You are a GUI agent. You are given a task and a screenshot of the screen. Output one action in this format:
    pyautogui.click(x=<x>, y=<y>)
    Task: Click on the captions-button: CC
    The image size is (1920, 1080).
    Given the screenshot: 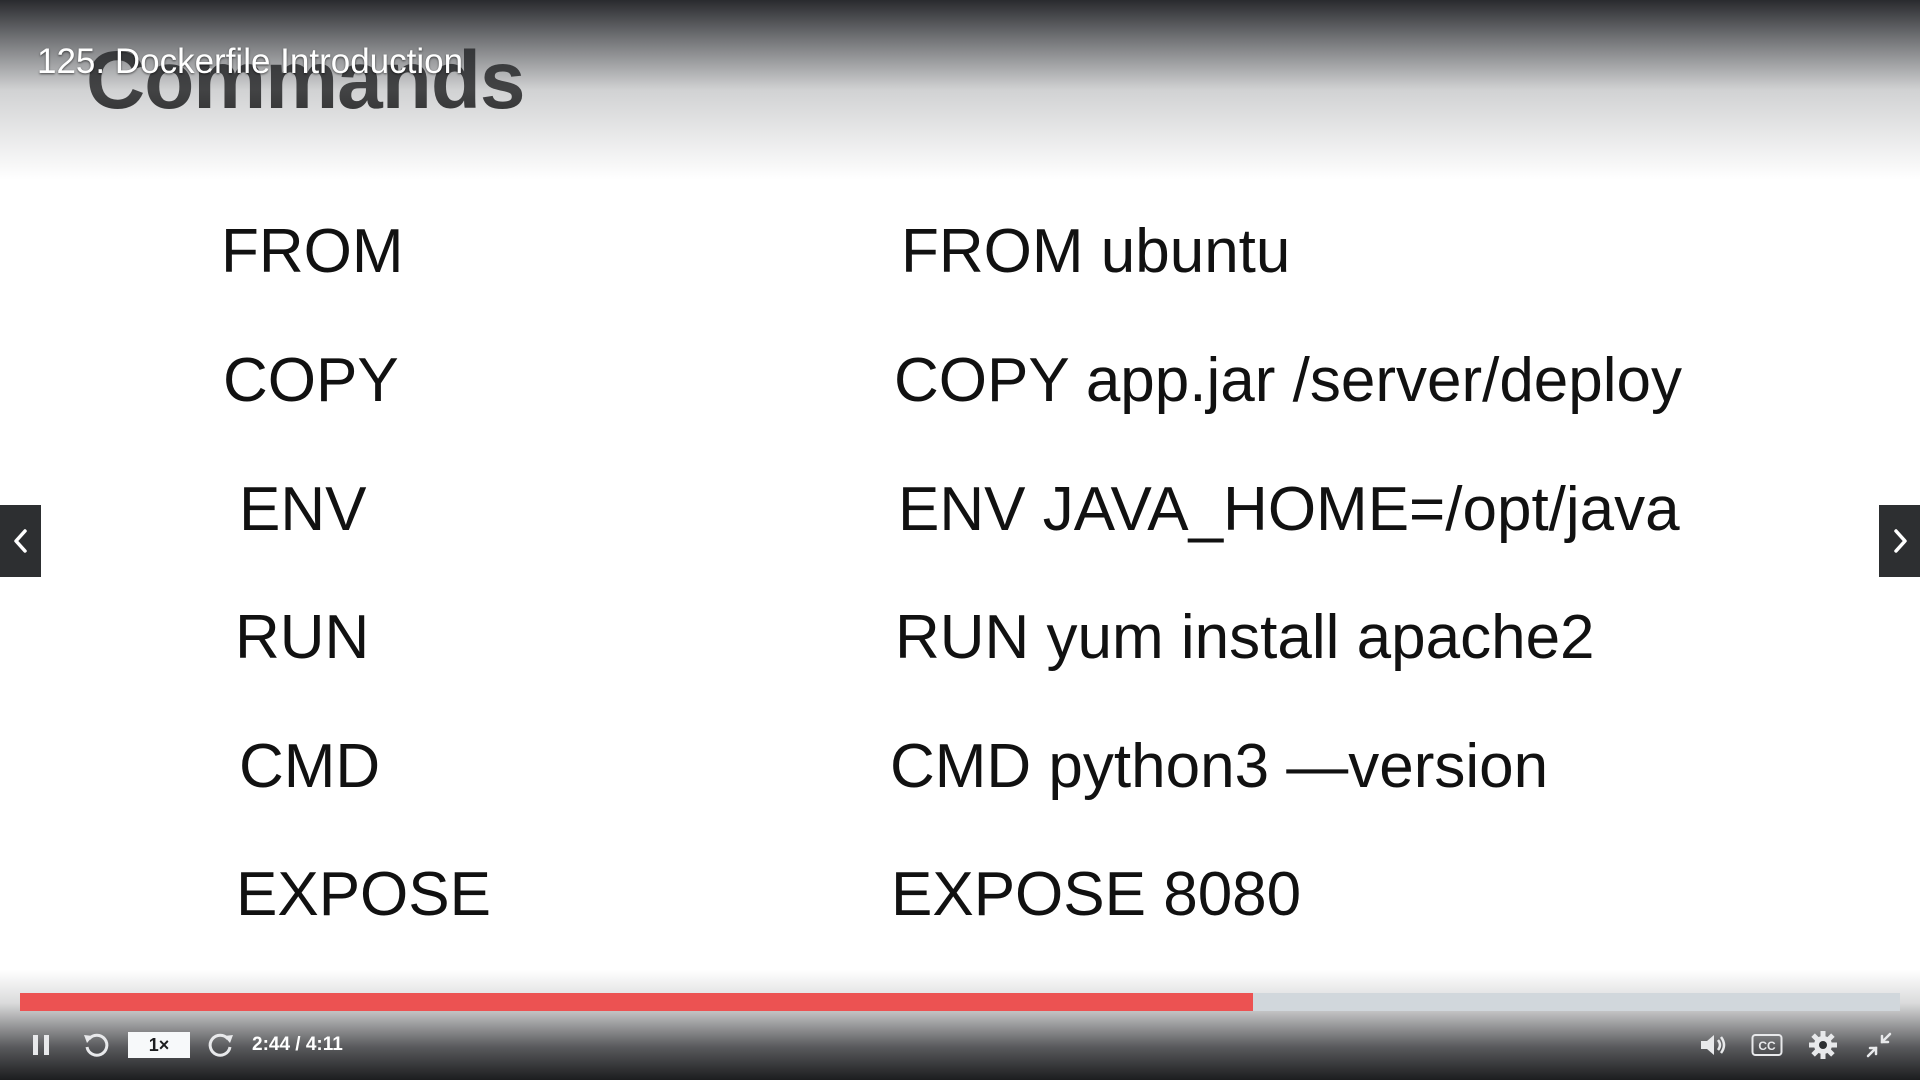 What is the action you would take?
    pyautogui.click(x=1767, y=1045)
    